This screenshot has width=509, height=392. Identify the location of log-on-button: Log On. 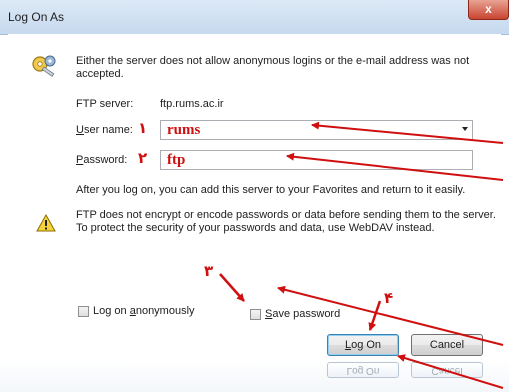
(363, 345).